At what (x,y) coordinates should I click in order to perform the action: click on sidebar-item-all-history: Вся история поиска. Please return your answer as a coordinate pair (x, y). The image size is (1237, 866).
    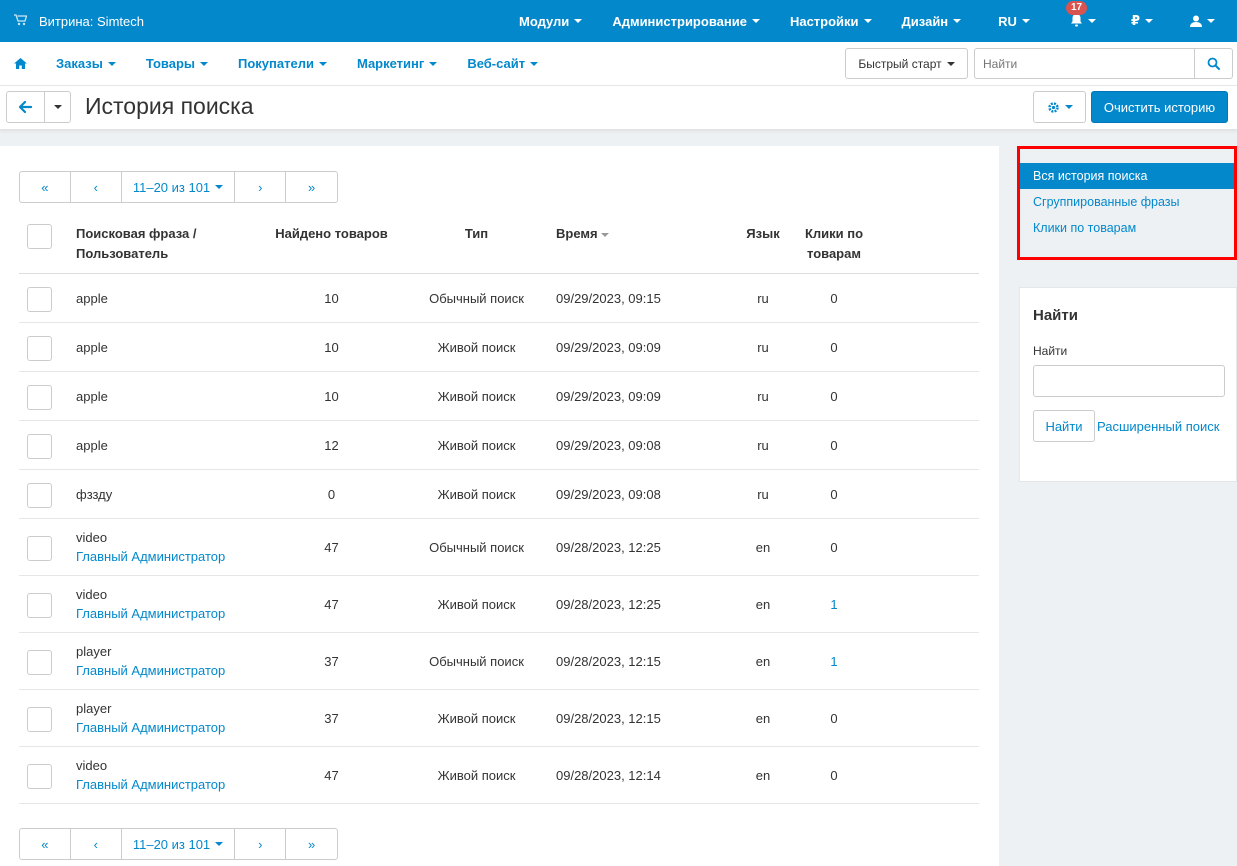
    Looking at the image, I should click on (1128, 176).